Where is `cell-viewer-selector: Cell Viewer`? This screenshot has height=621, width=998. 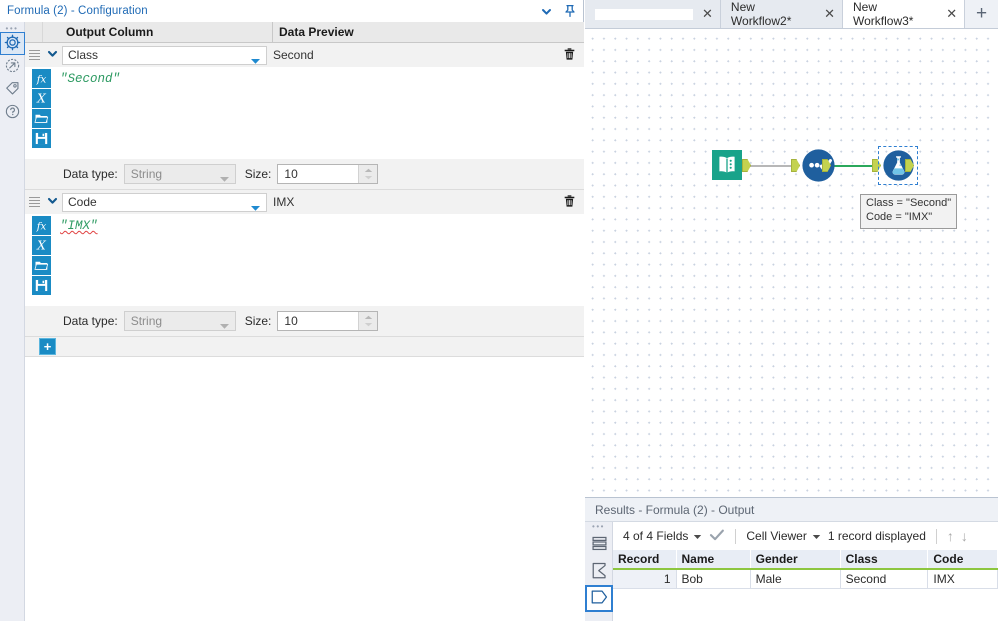 cell-viewer-selector: Cell Viewer is located at coordinates (783, 536).